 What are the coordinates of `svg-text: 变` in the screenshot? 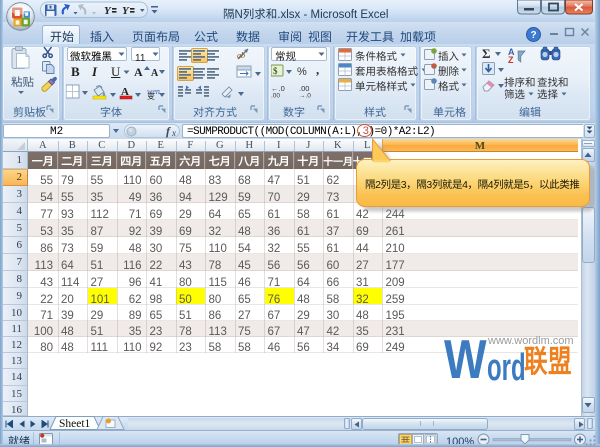 It's located at (151, 95).